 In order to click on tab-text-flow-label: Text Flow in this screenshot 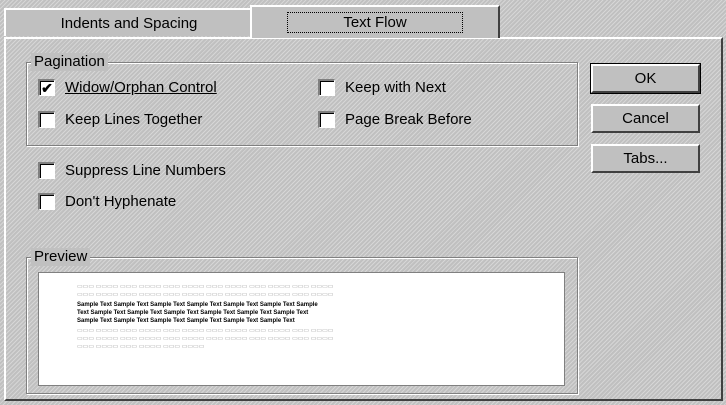, I will do `click(375, 22)`.